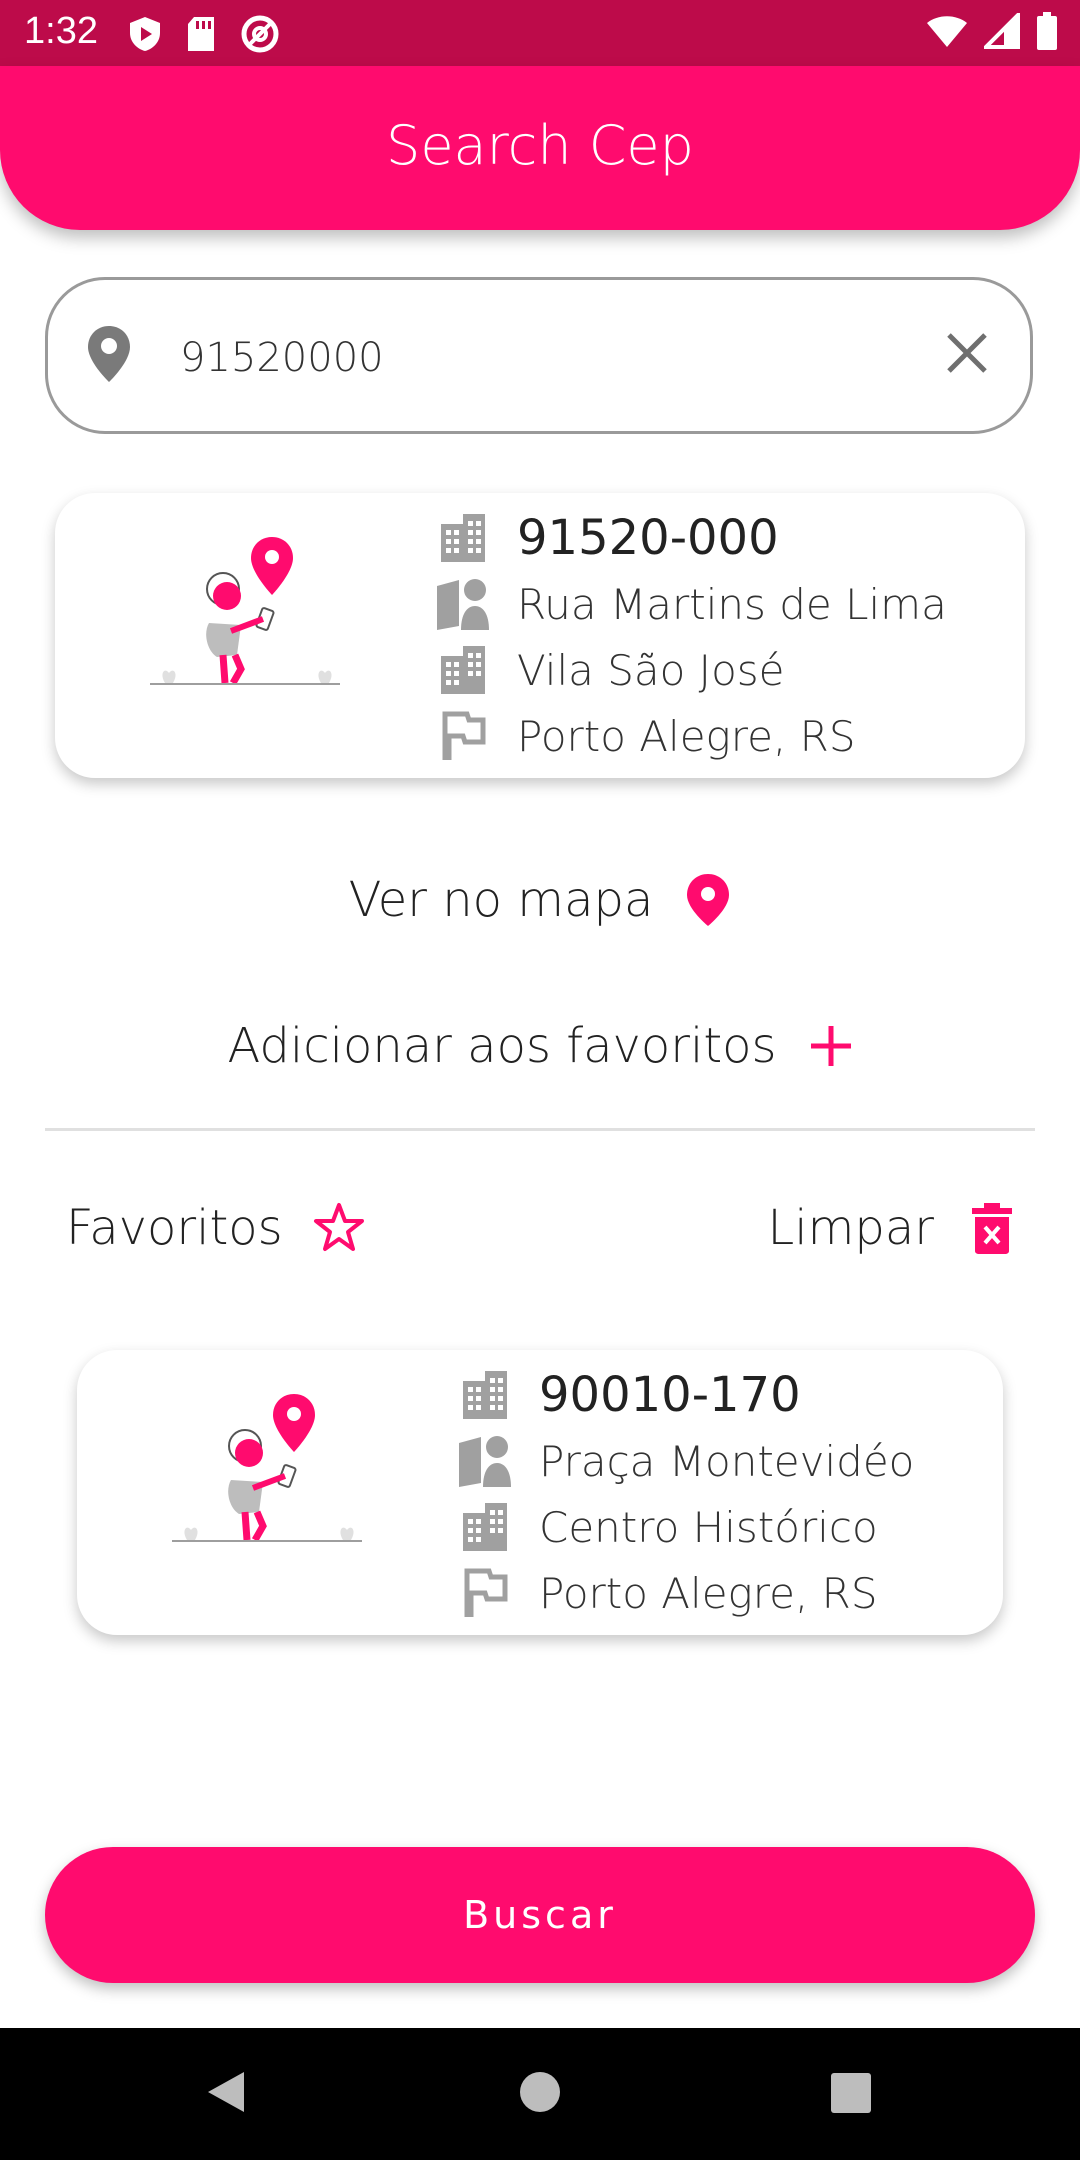  I want to click on cep-search-input, so click(560, 358).